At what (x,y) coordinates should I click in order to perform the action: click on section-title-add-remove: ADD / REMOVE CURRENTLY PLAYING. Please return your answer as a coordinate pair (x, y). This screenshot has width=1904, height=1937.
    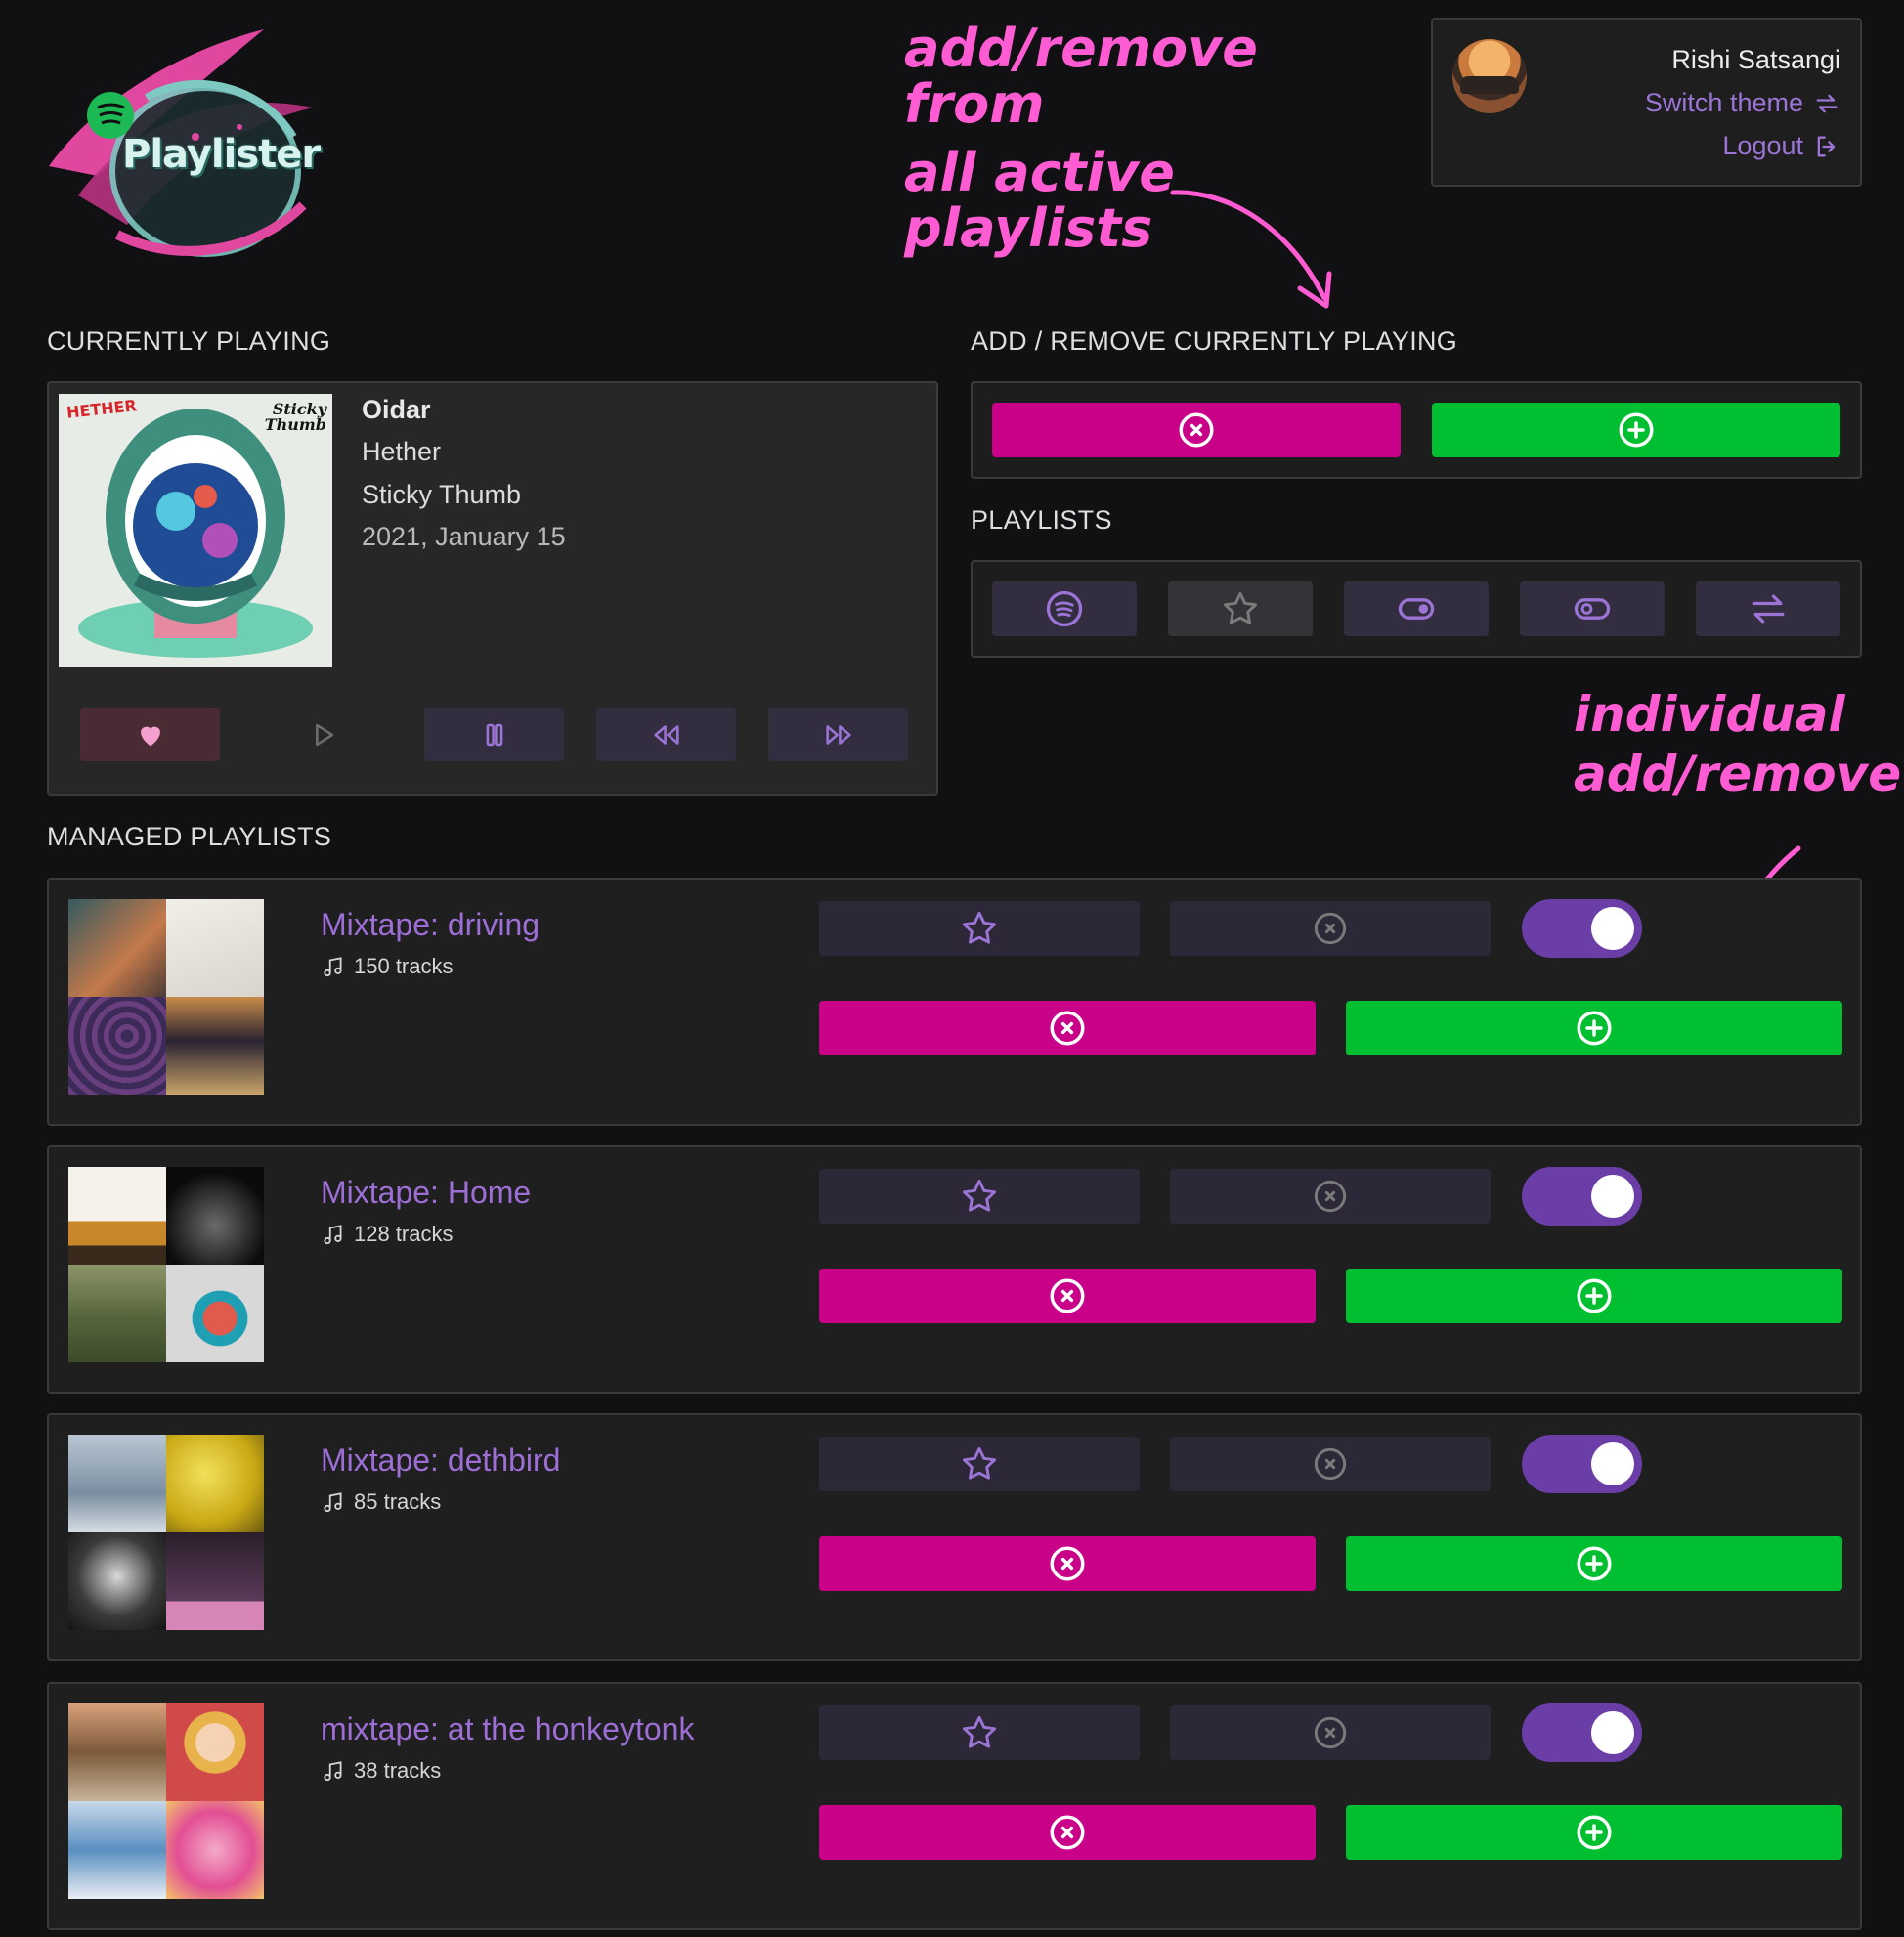
    Looking at the image, I should click on (1214, 341).